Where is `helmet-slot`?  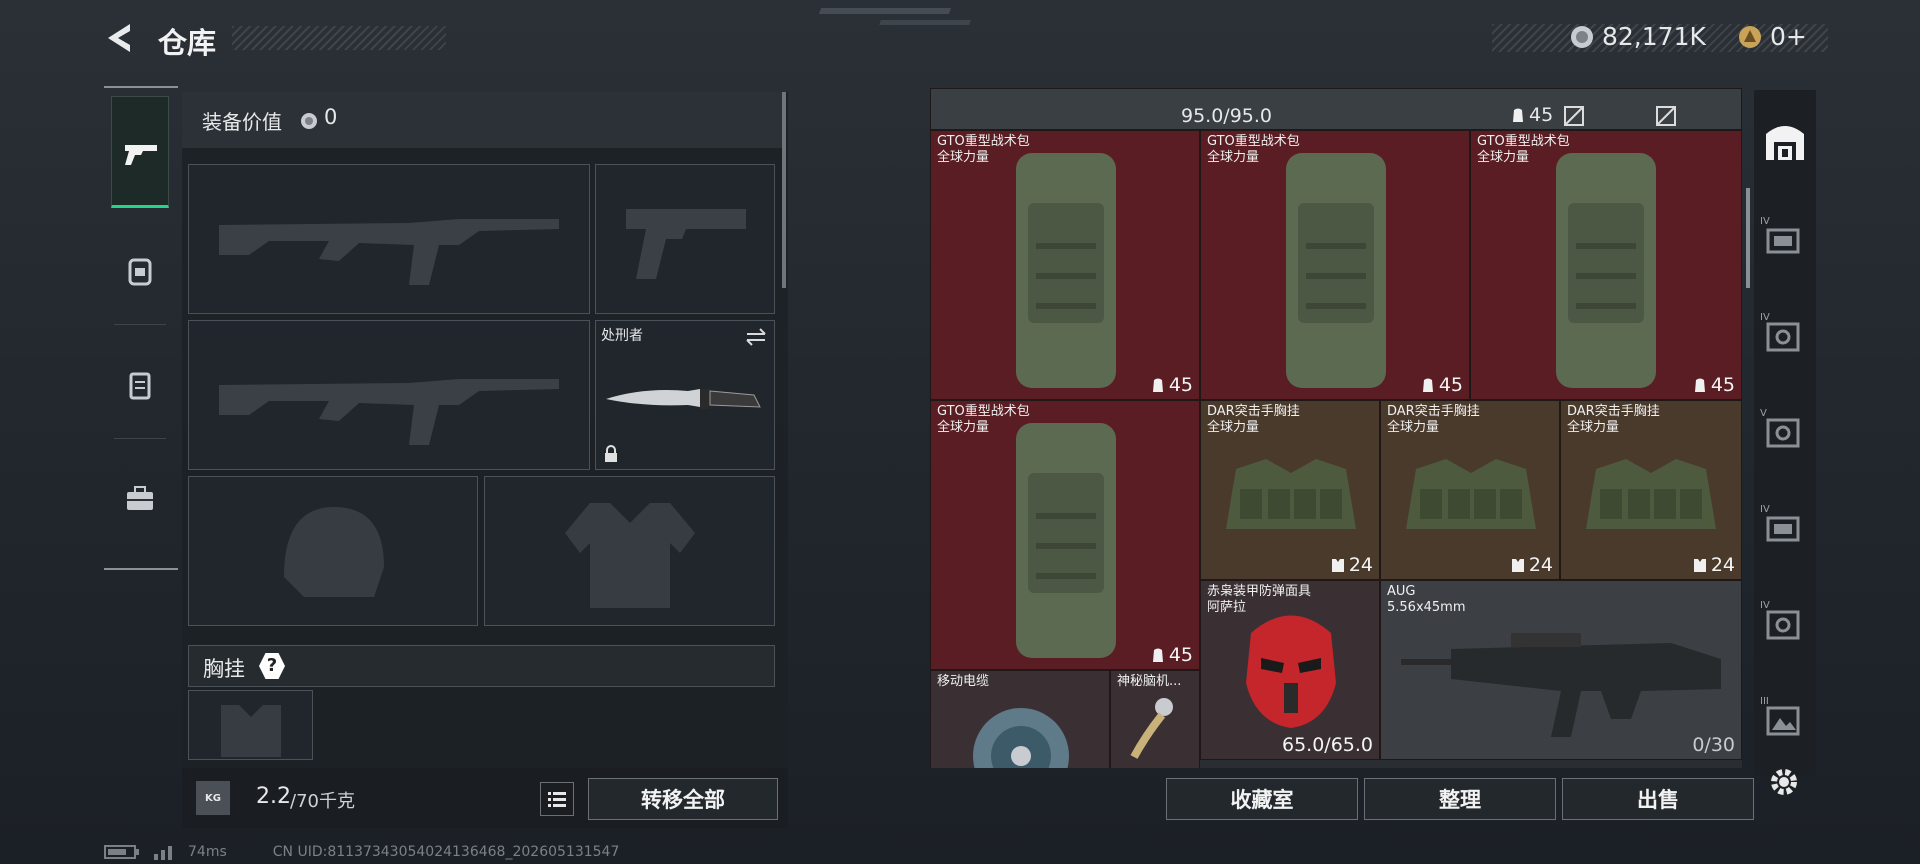 helmet-slot is located at coordinates (333, 551).